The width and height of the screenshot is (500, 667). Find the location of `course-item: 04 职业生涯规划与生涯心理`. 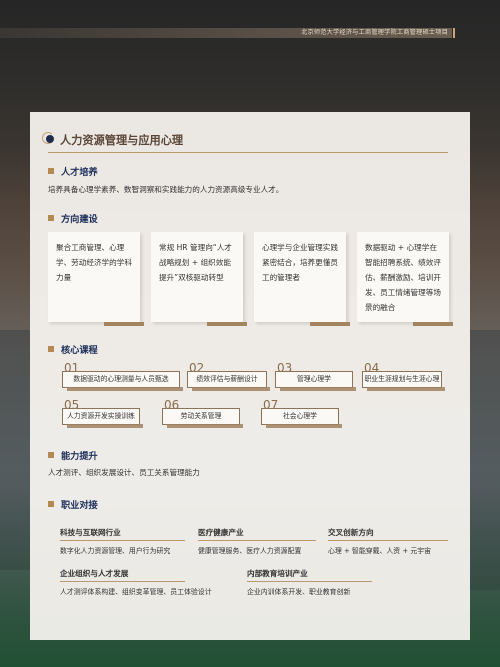

course-item: 04 职业生涯规划与生涯心理 is located at coordinates (403, 376).